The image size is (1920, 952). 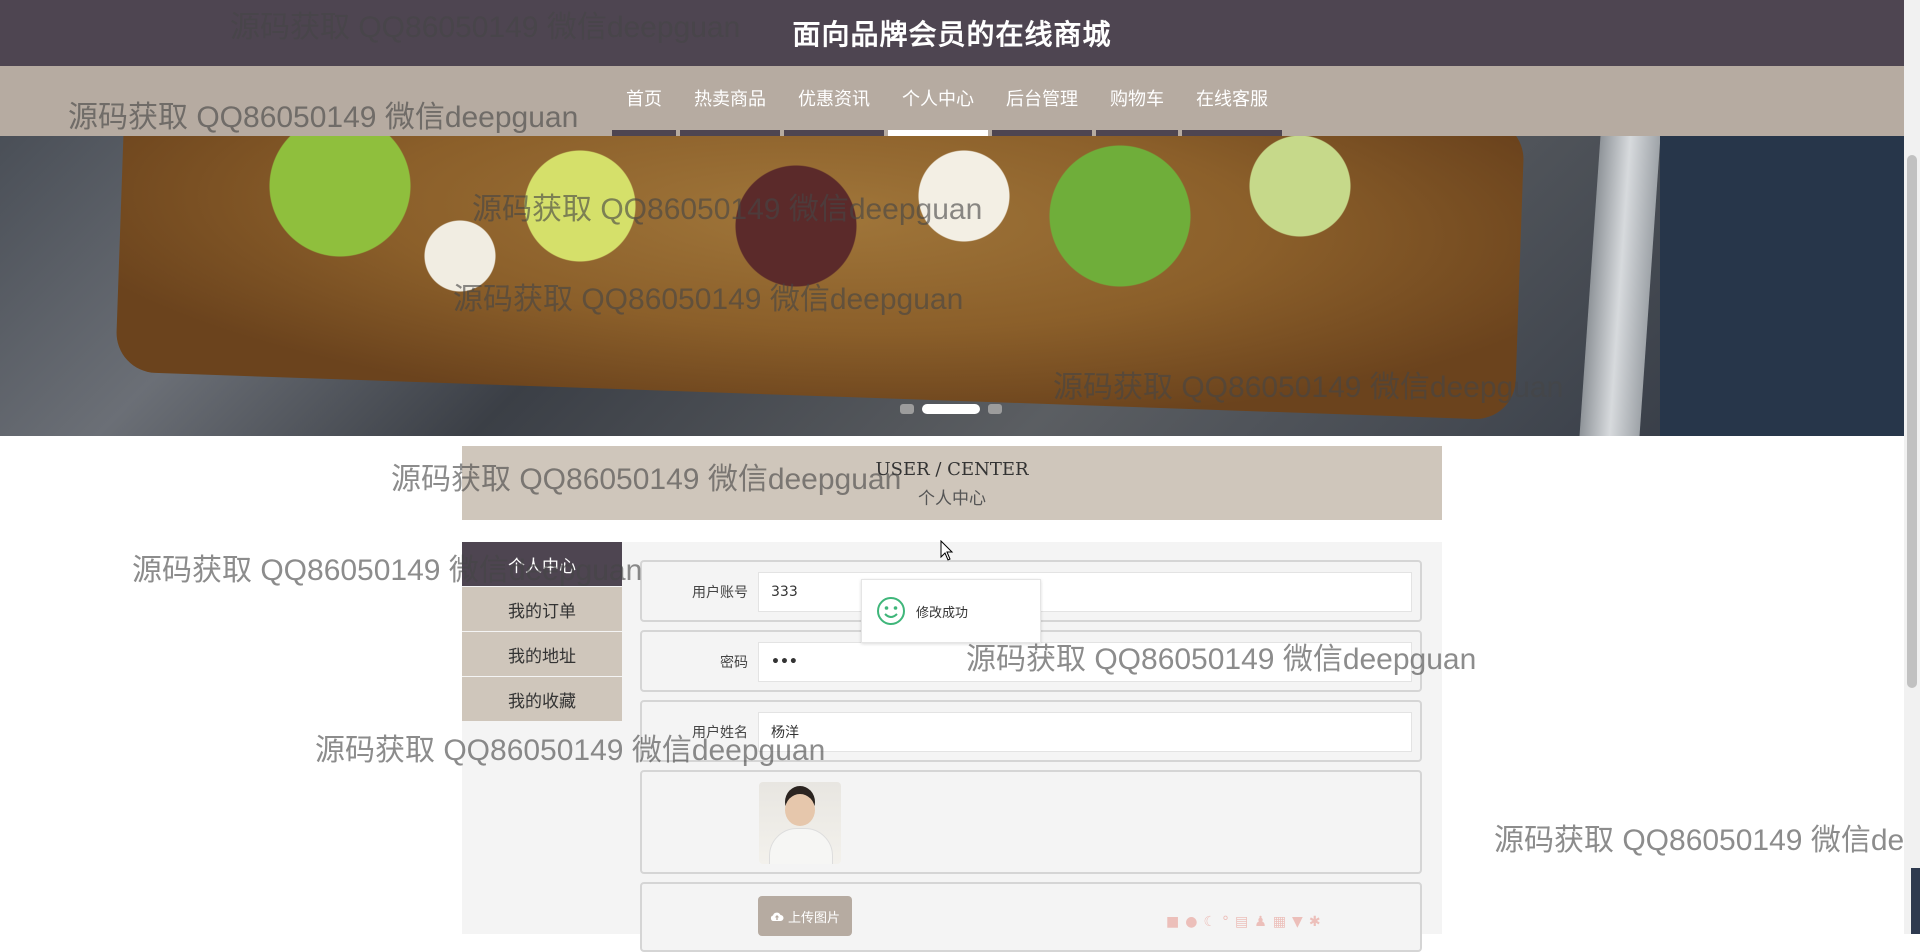 I want to click on side-item-my-favorites: 我的收藏, so click(x=542, y=699).